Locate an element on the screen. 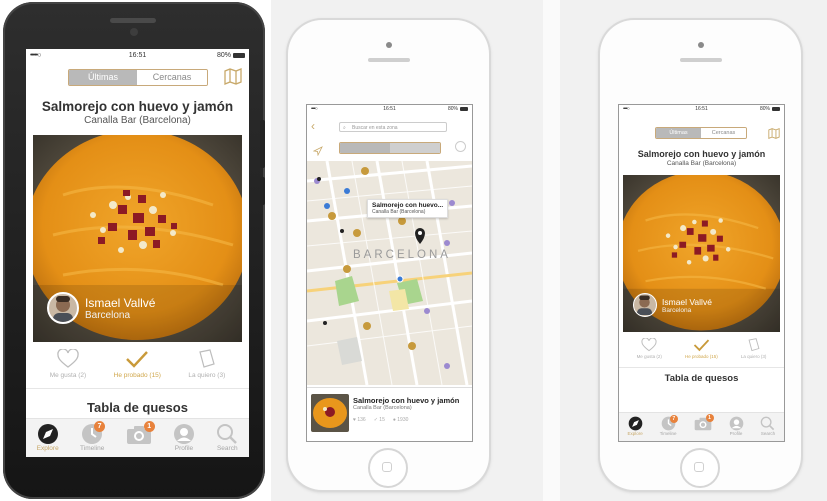 This screenshot has width=827, height=501. card-title: Salmorejo con huevo y jamón is located at coordinates (406, 400).